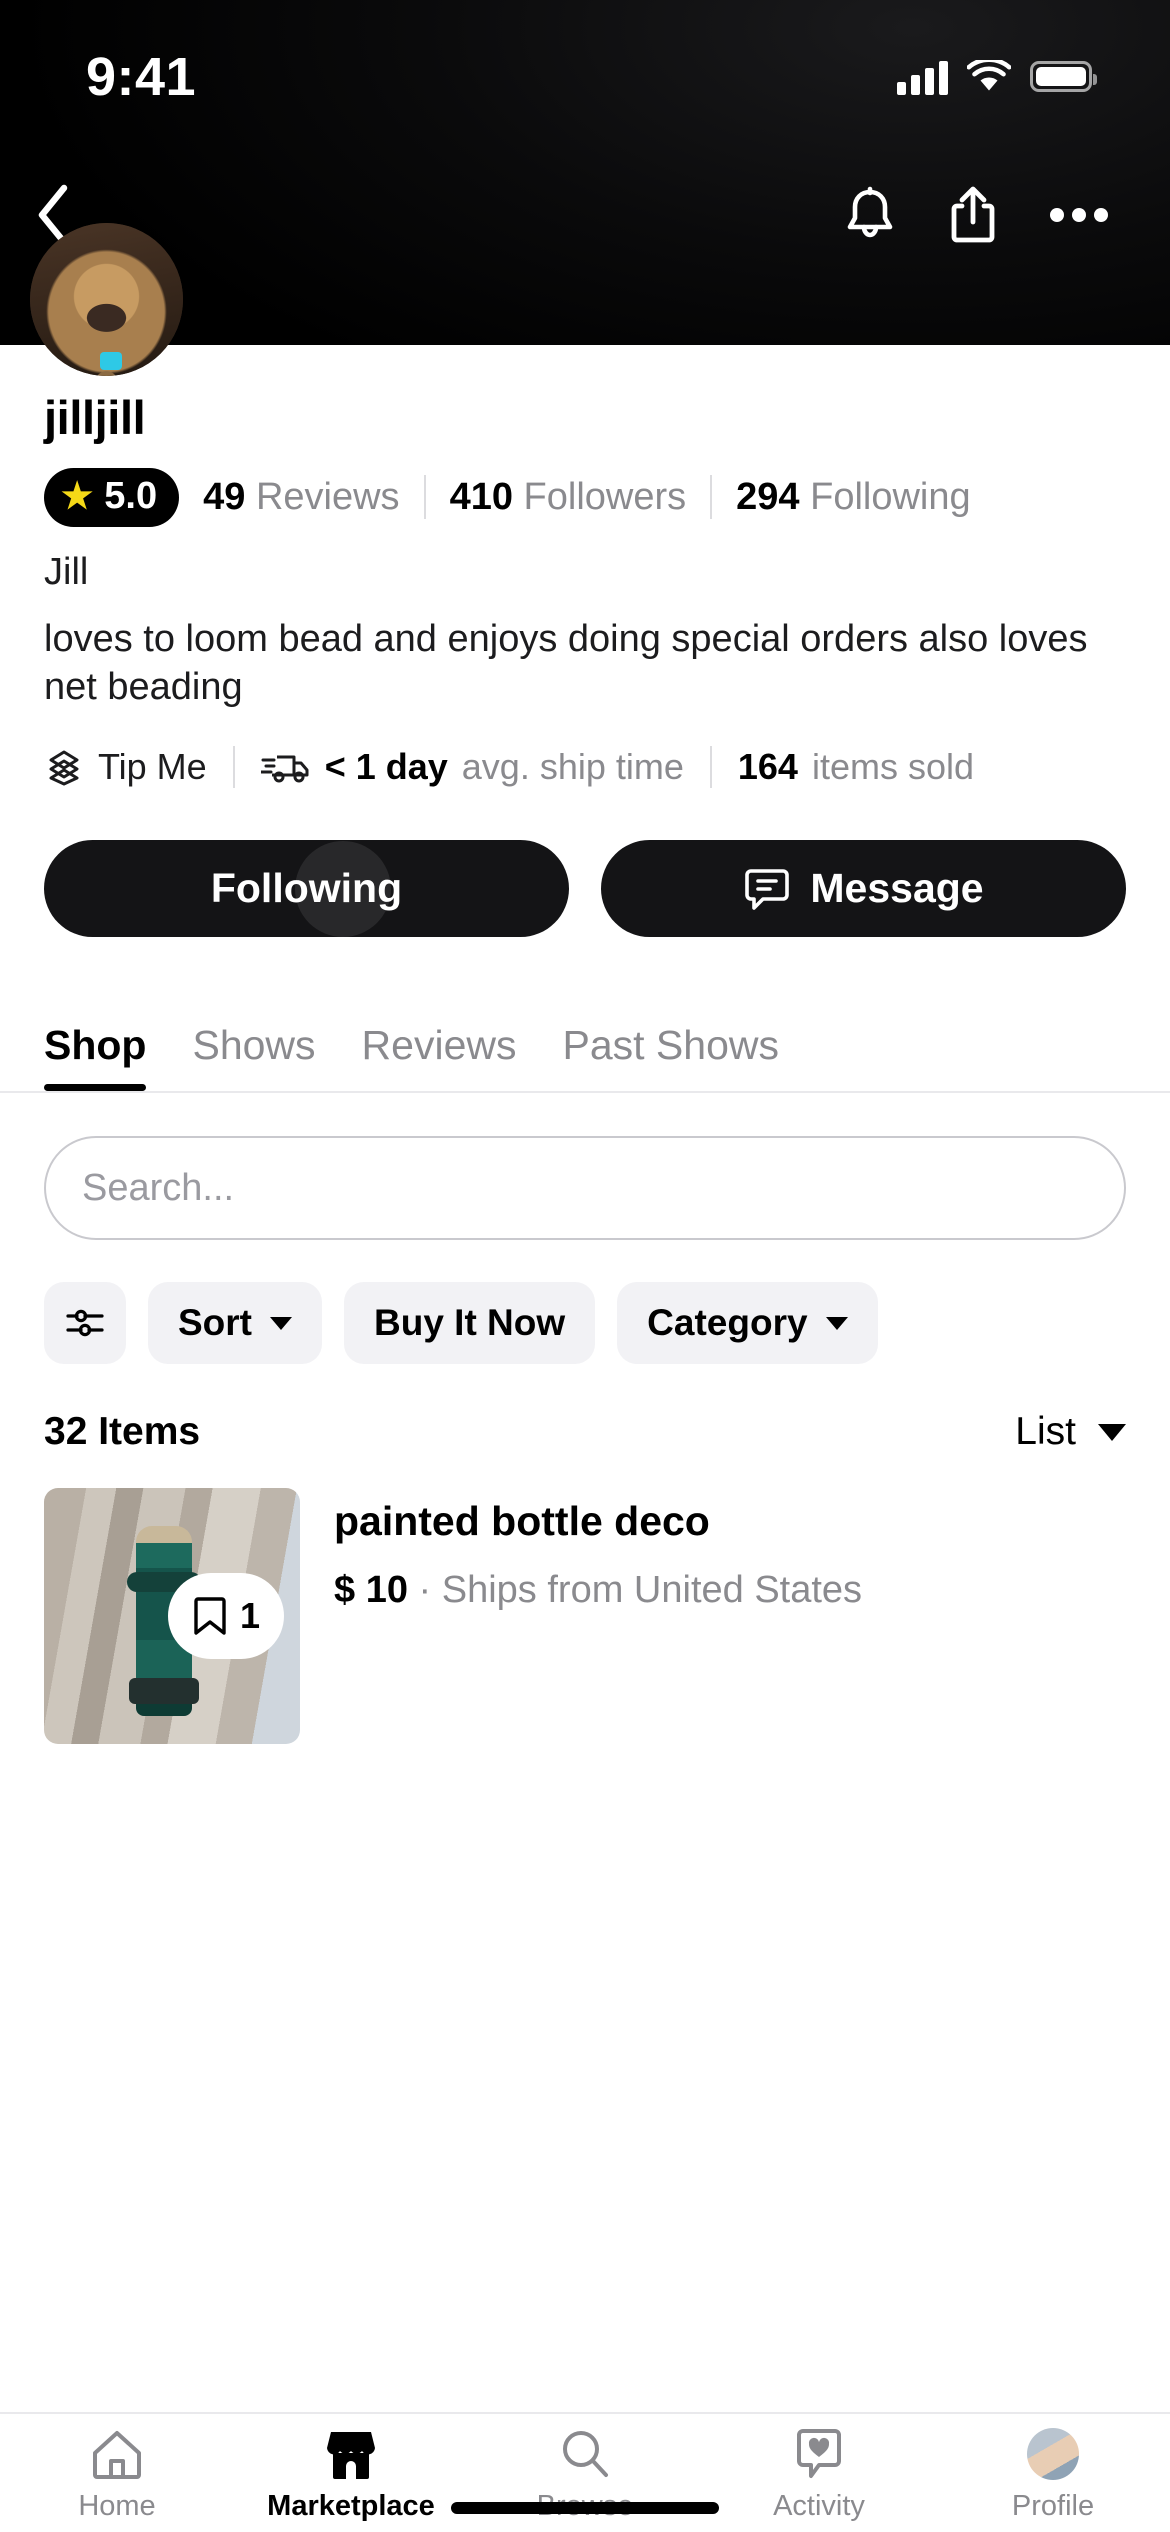  I want to click on sliders-filter-icon, so click(85, 1323).